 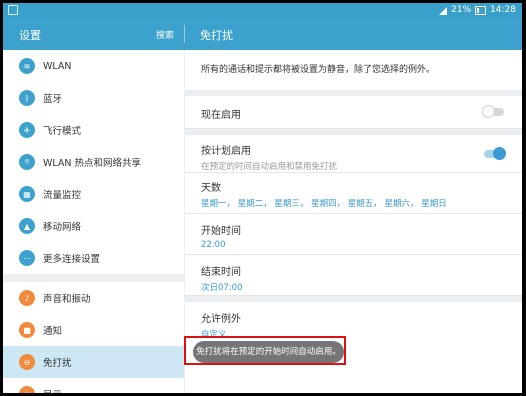 I want to click on more-connections-icon: ⋯, so click(x=27, y=258).